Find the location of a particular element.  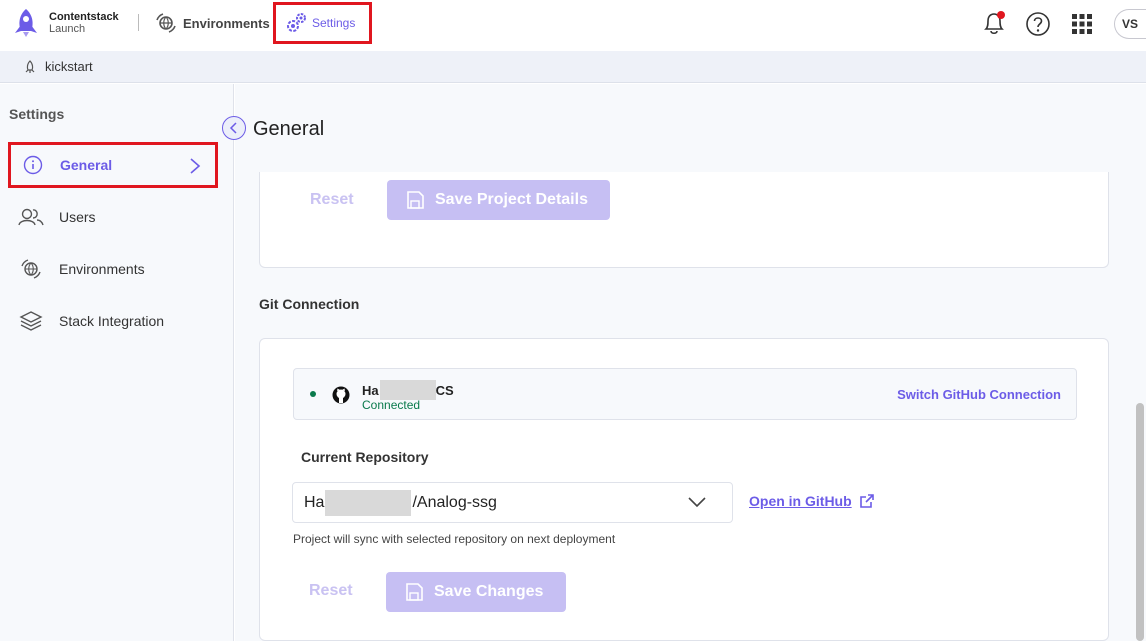

sidebar-item-users: Users is located at coordinates (57, 217).